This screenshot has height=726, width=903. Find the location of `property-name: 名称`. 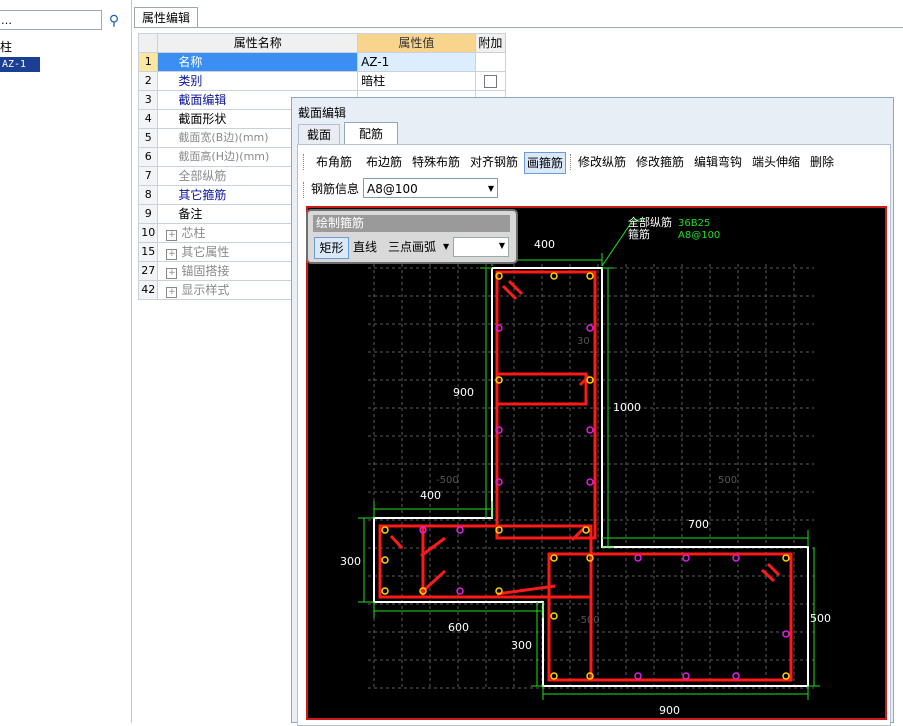

property-name: 名称 is located at coordinates (258, 62).